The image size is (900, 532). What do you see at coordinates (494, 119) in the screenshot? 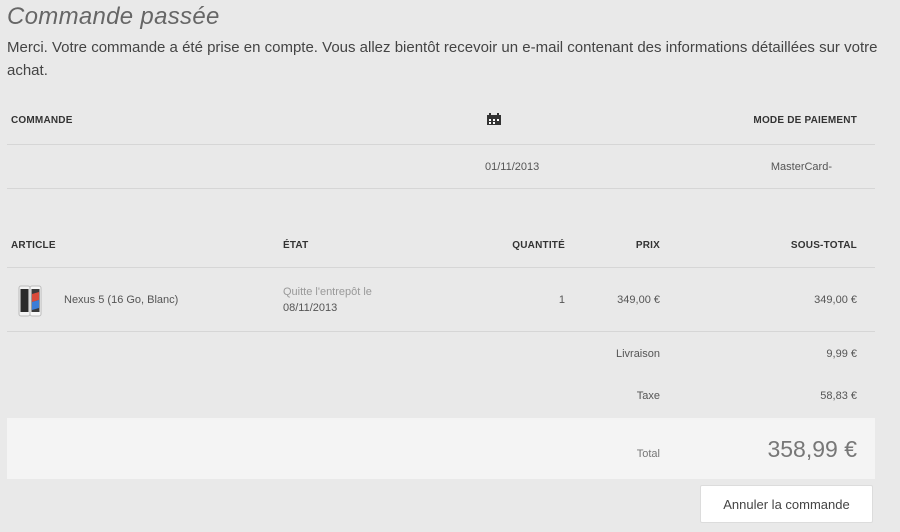
I see `calendar-icon` at bounding box center [494, 119].